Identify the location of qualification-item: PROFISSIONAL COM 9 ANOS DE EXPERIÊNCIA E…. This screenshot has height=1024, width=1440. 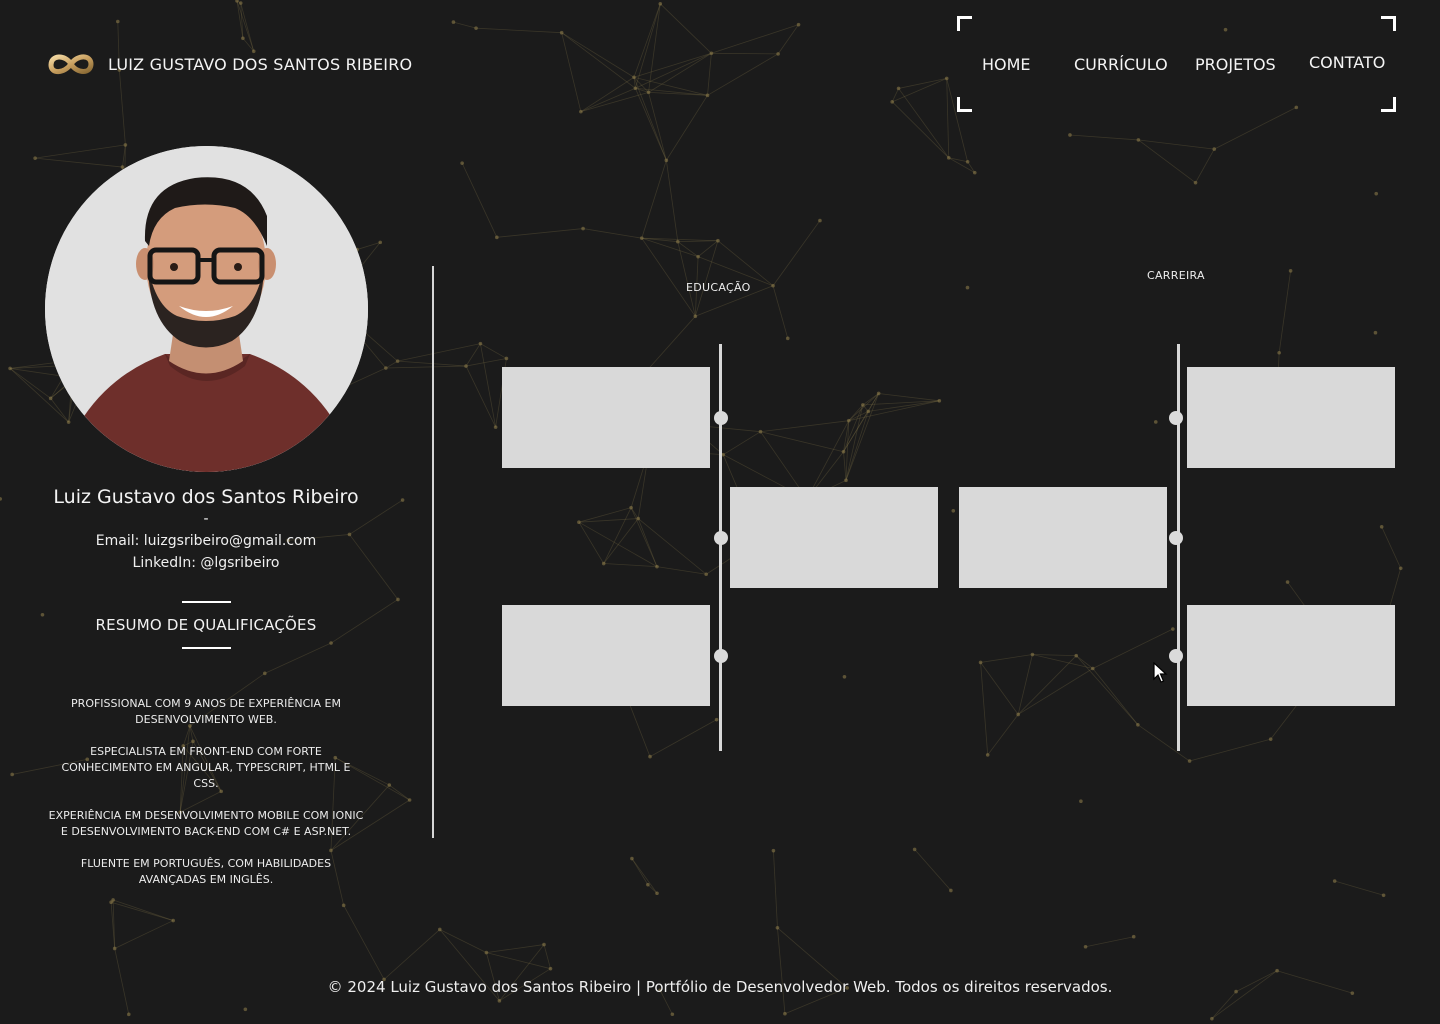
(206, 711).